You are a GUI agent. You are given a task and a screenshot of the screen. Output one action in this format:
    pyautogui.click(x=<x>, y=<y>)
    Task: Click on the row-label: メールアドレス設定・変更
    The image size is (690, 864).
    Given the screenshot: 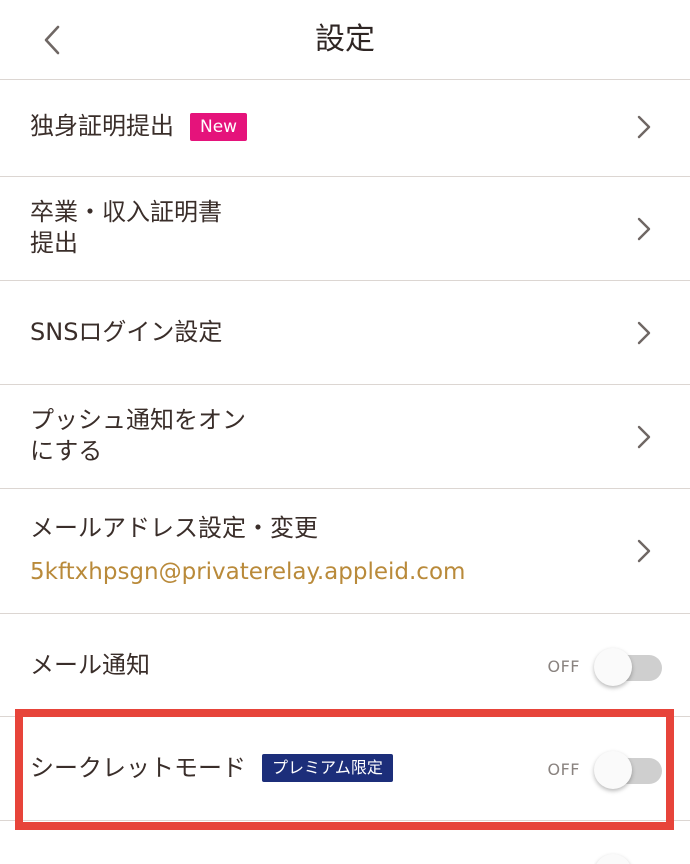 What is the action you would take?
    pyautogui.click(x=174, y=528)
    